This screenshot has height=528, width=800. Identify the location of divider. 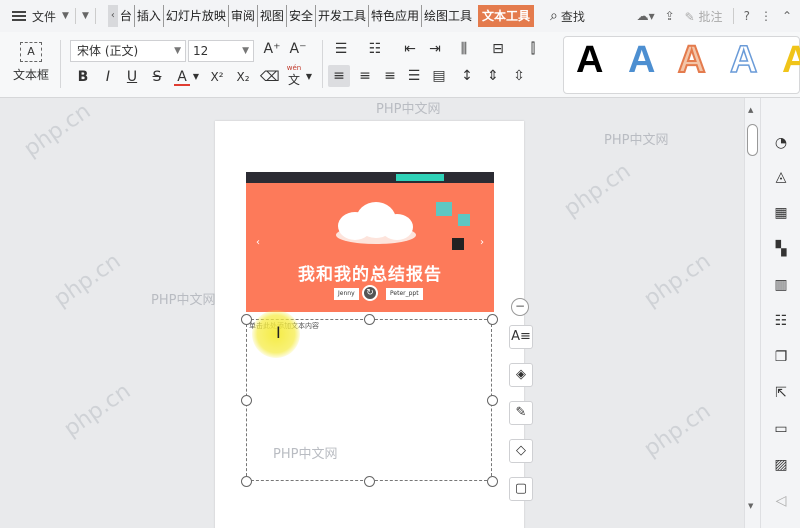
(95, 16).